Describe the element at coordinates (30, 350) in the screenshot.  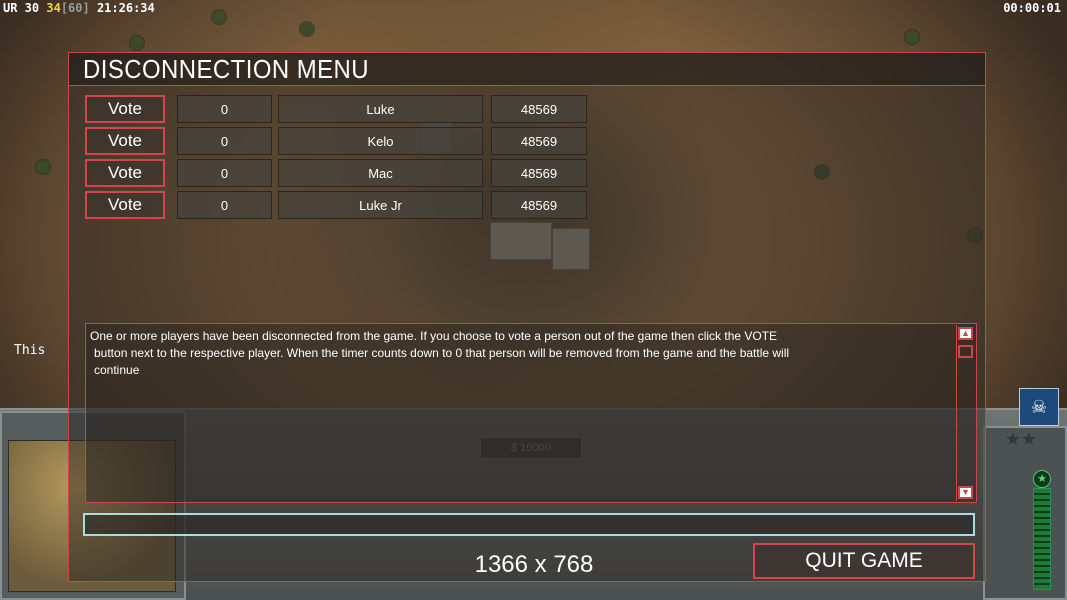
I see `side-text: This` at that location.